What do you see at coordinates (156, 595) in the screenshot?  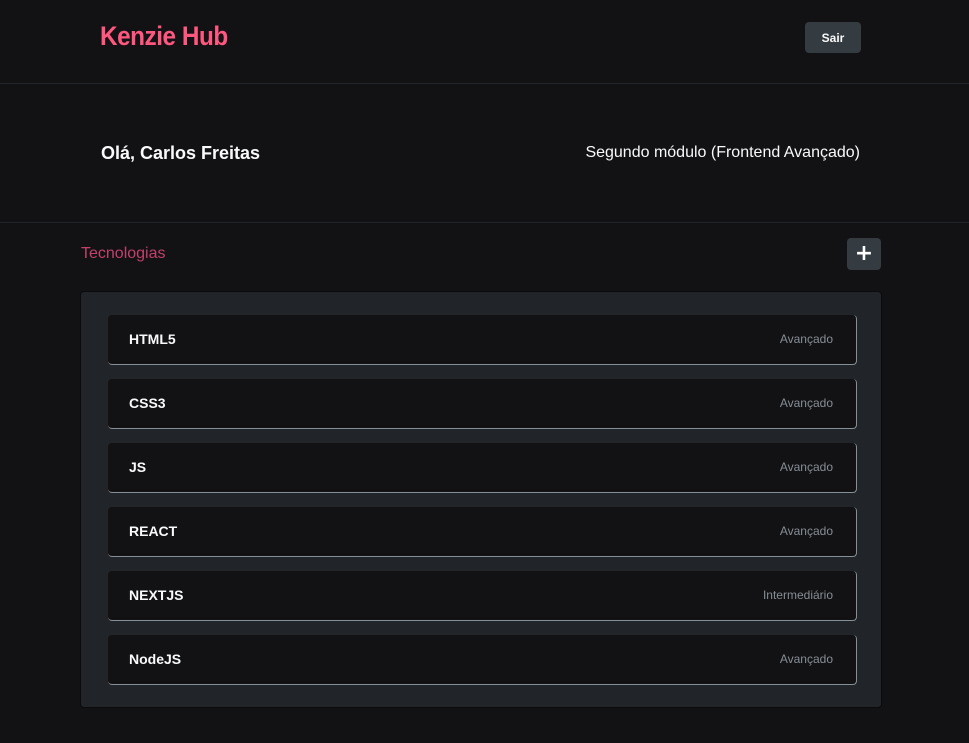 I see `tech-name: NEXTJS` at bounding box center [156, 595].